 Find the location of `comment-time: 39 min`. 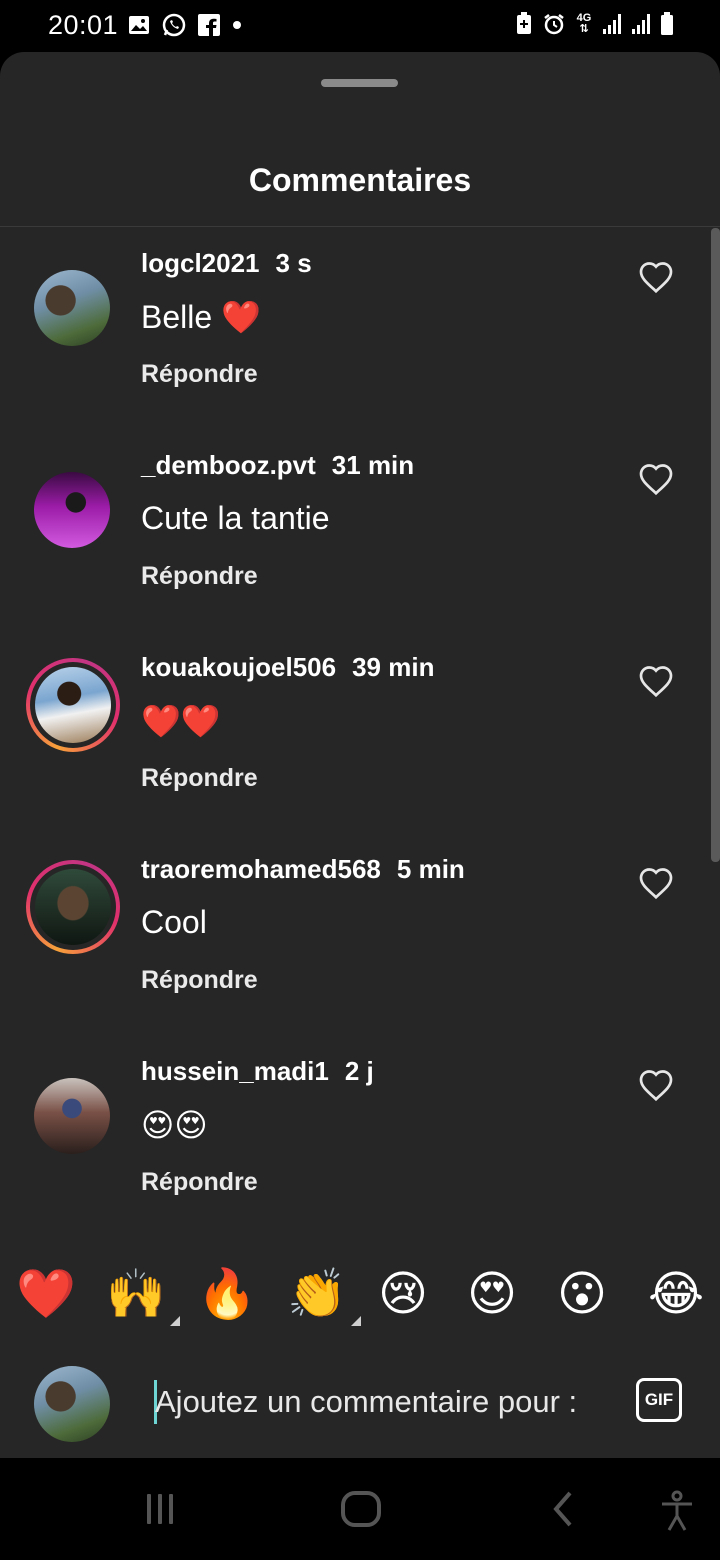

comment-time: 39 min is located at coordinates (393, 667).